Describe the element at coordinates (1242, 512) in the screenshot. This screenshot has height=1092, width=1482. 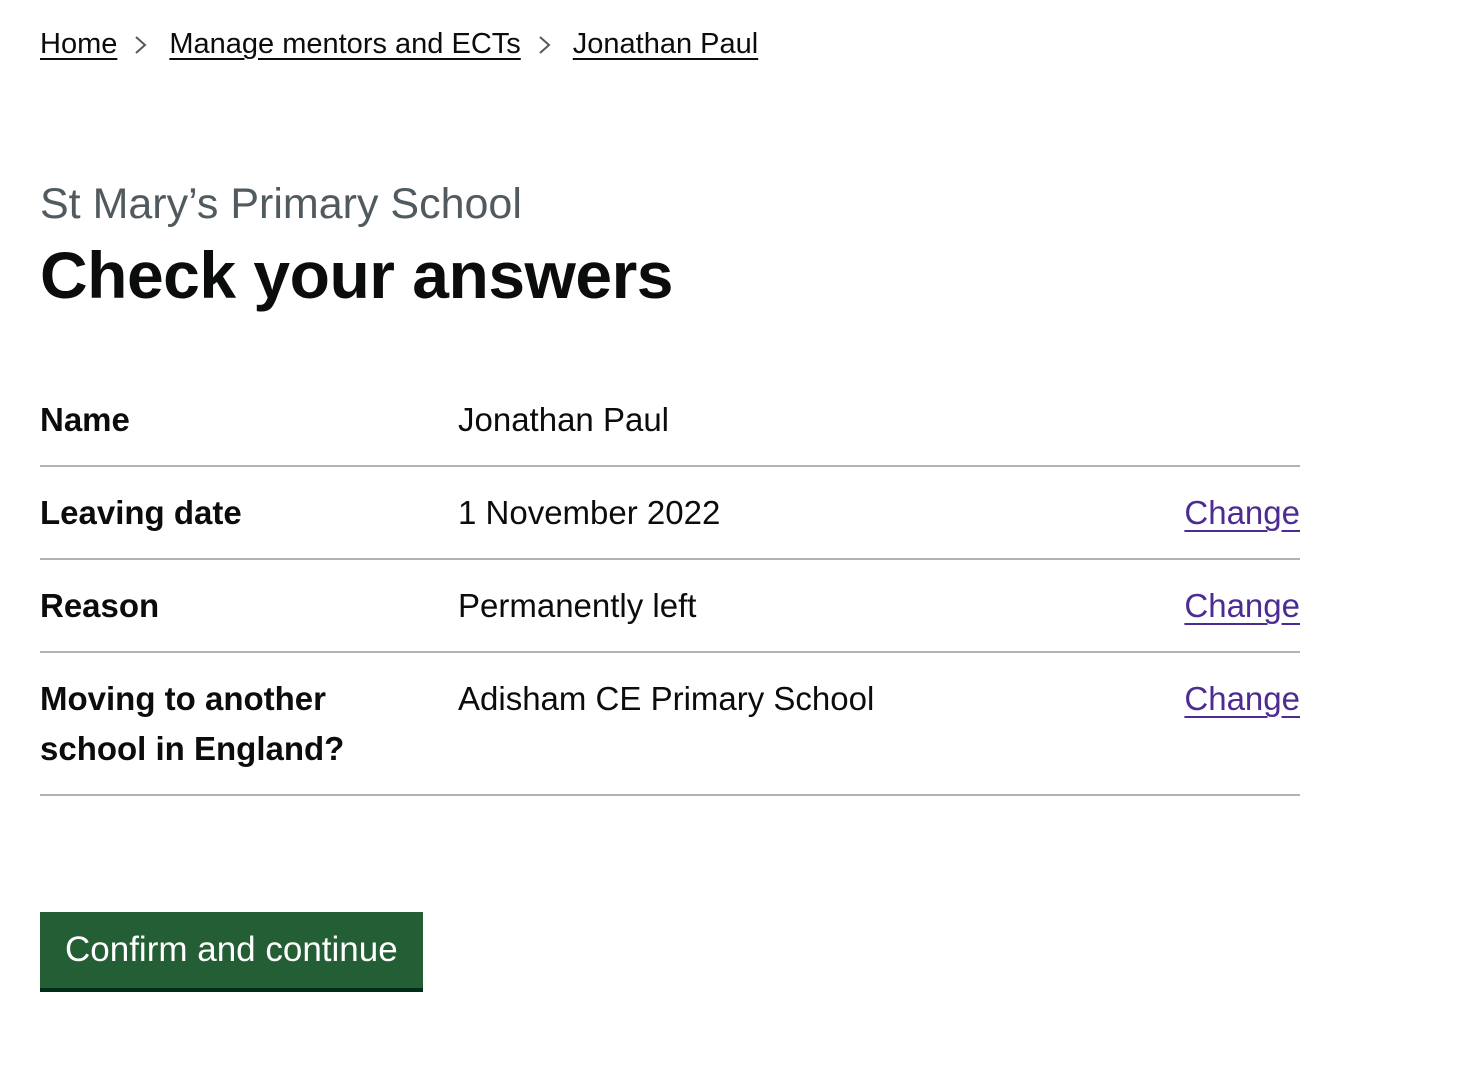
I see `change-leaving-date-link: Change` at that location.